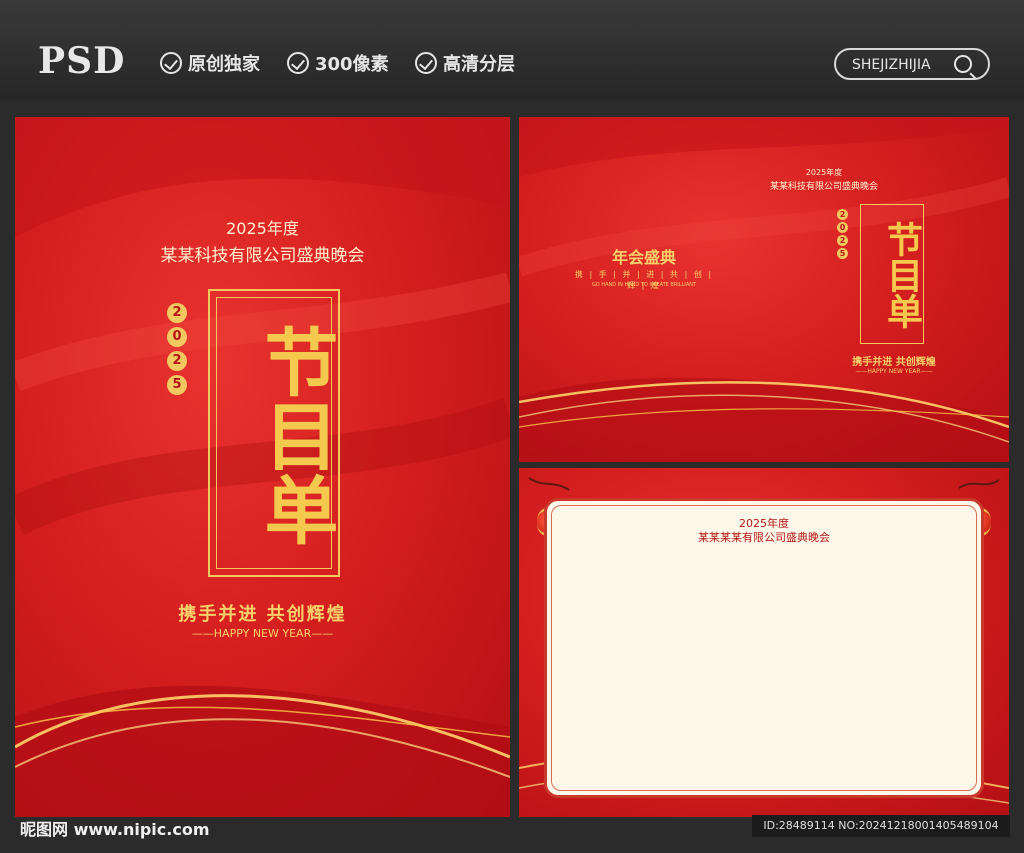  What do you see at coordinates (764, 537) in the screenshot?
I see `company-name: 某某某某有限公司盛典晚会` at bounding box center [764, 537].